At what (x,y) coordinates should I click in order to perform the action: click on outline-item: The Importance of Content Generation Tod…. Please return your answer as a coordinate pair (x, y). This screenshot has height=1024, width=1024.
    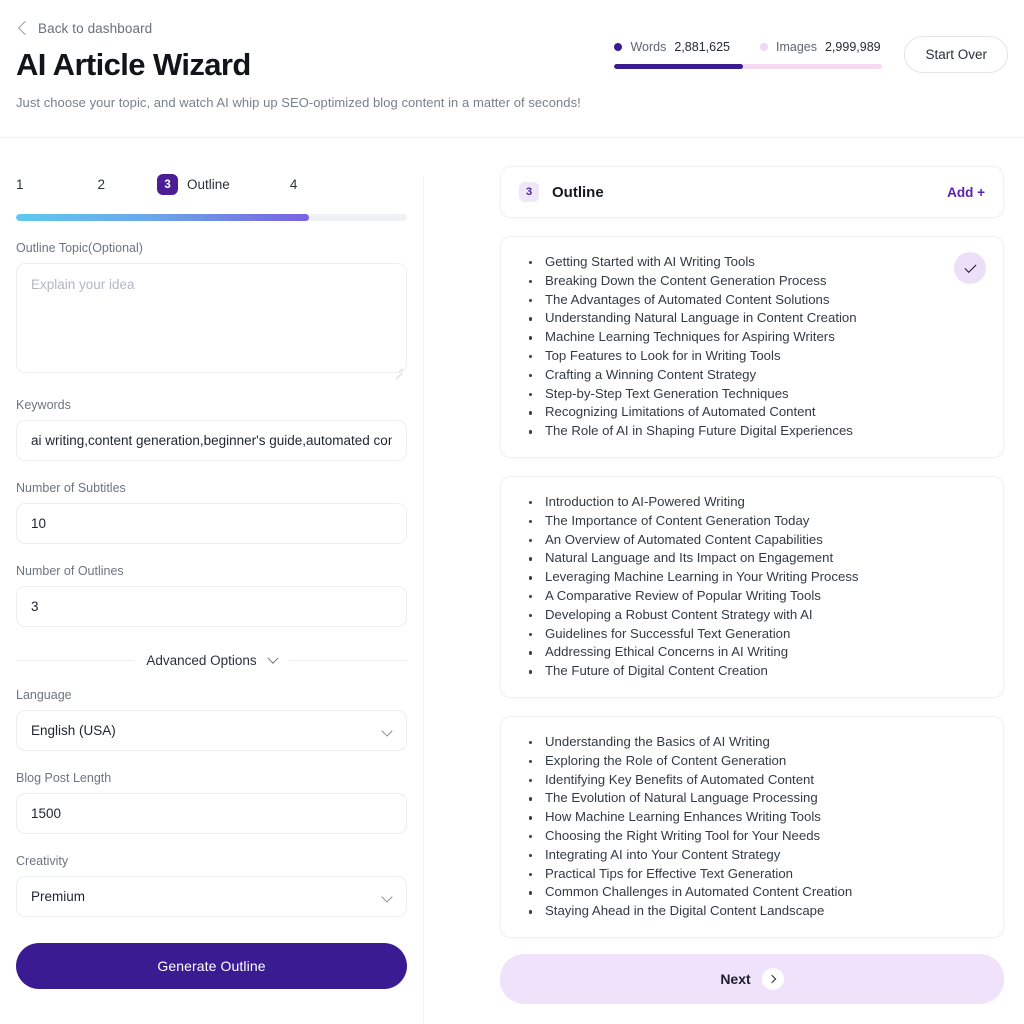
    Looking at the image, I should click on (754, 521).